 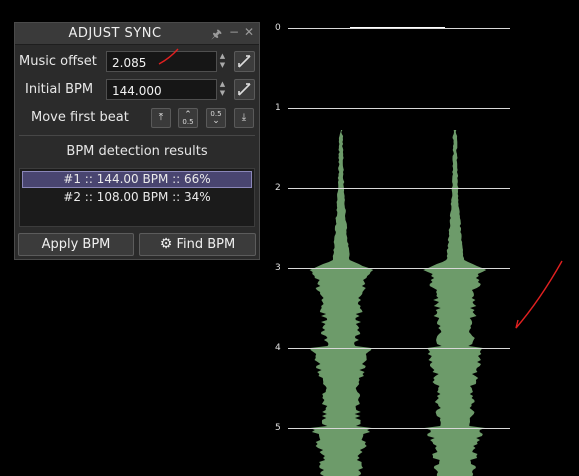 What do you see at coordinates (278, 268) in the screenshot?
I see `measure-number: 3` at bounding box center [278, 268].